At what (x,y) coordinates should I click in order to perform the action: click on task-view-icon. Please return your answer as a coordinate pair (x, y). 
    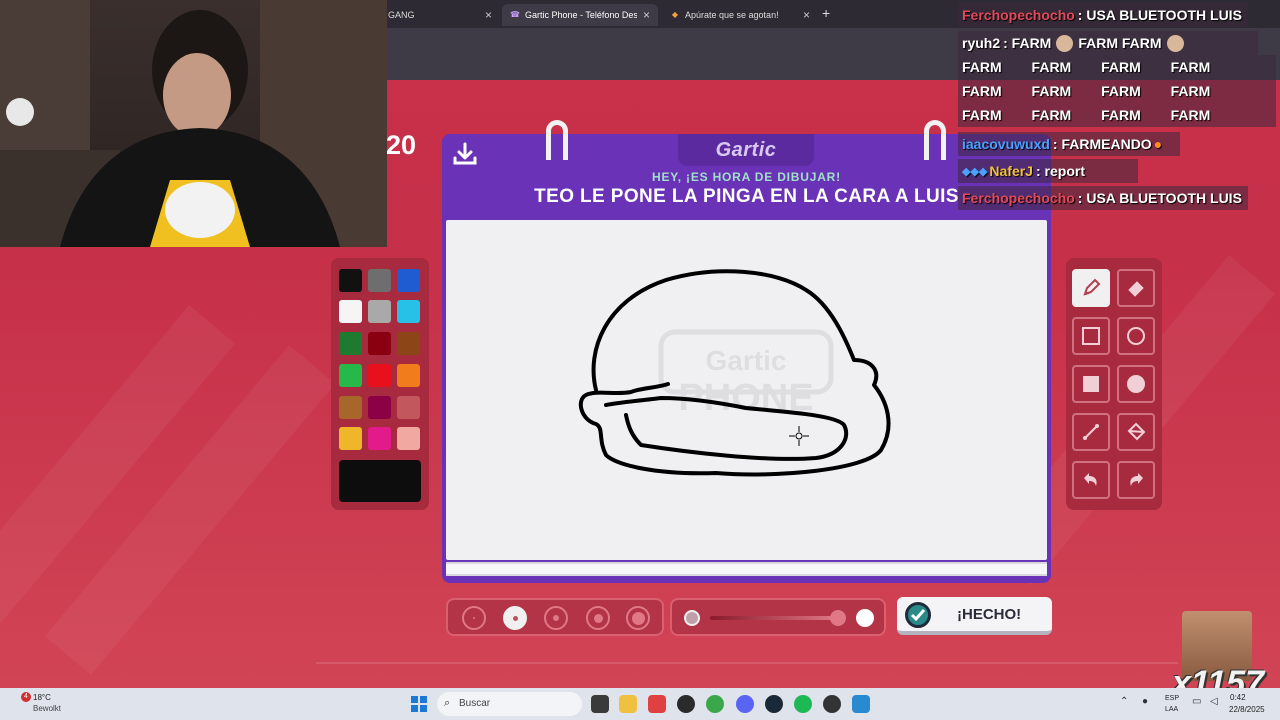
    Looking at the image, I should click on (600, 704).